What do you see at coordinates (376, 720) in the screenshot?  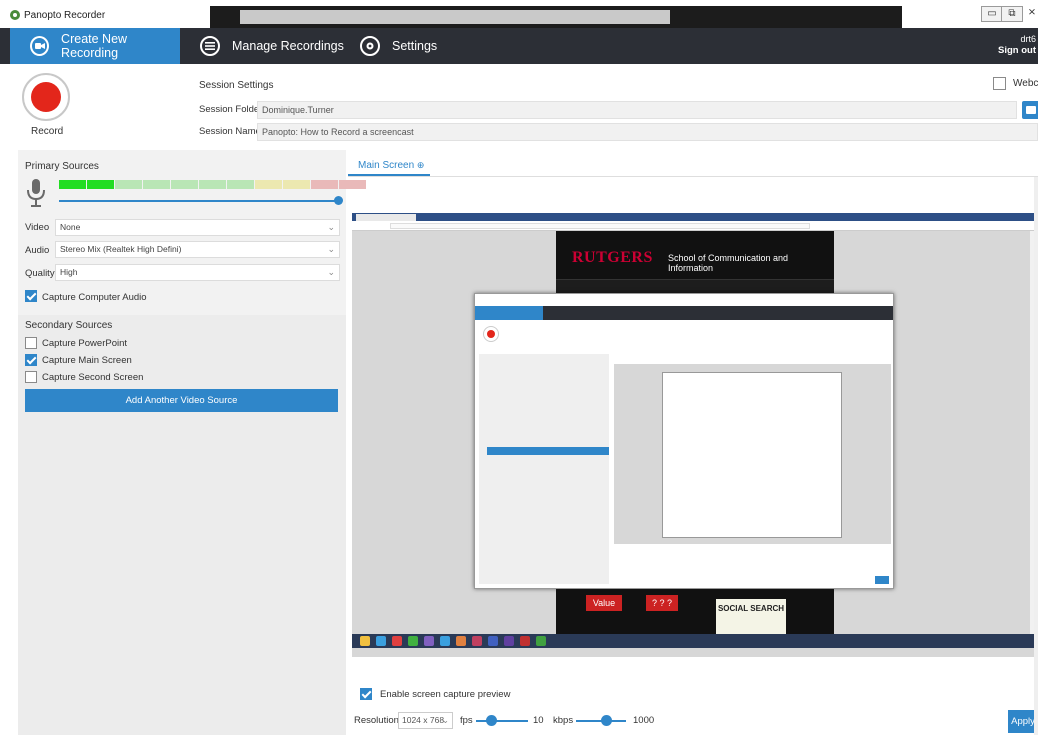 I see `resolution-label: Resolution` at bounding box center [376, 720].